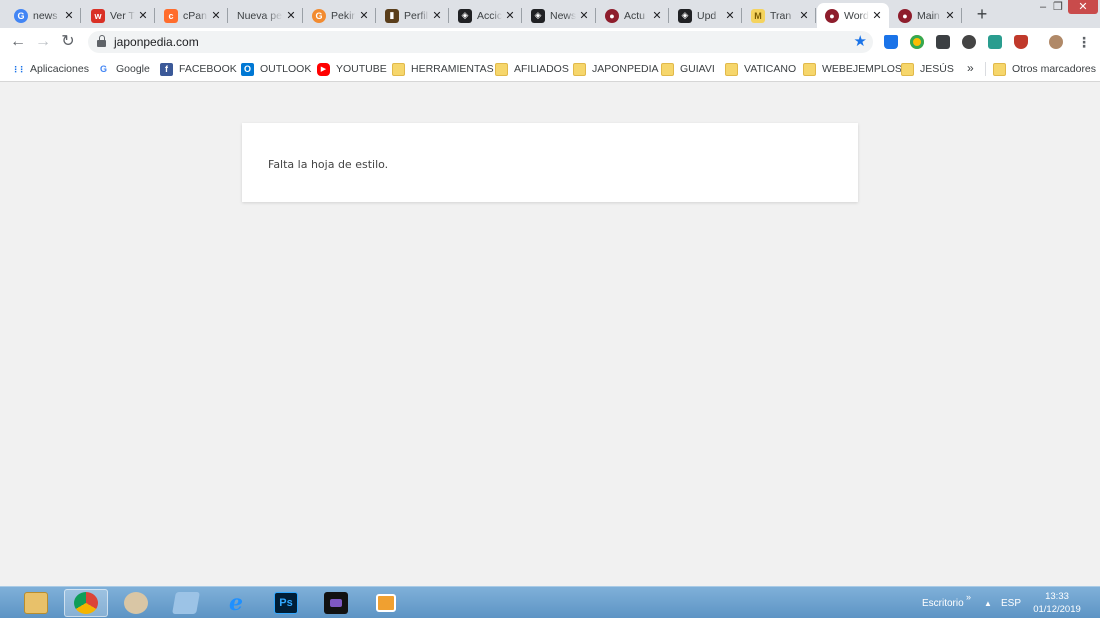  Describe the element at coordinates (706, 15) in the screenshot. I see `tab-10: ◈ Upd ✕` at that location.